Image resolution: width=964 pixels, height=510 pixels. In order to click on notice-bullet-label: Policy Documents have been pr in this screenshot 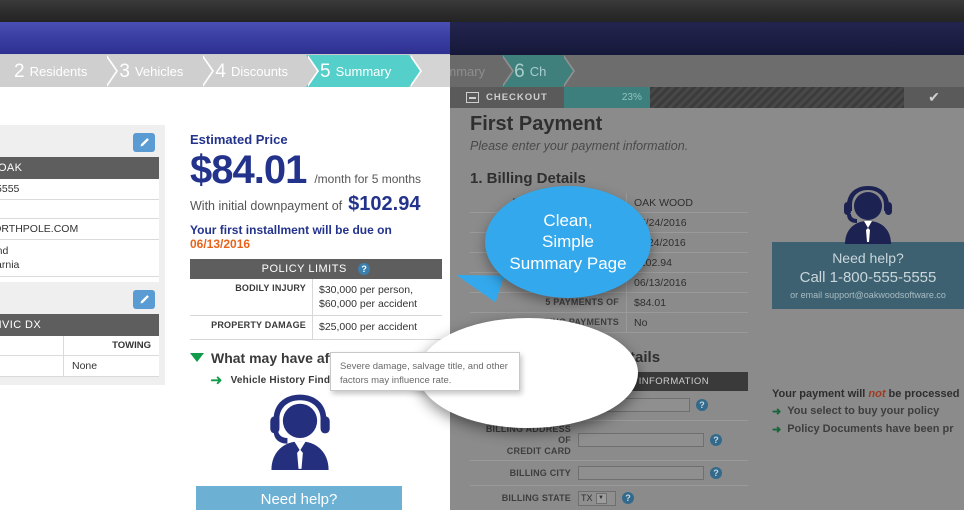, I will do `click(870, 429)`.